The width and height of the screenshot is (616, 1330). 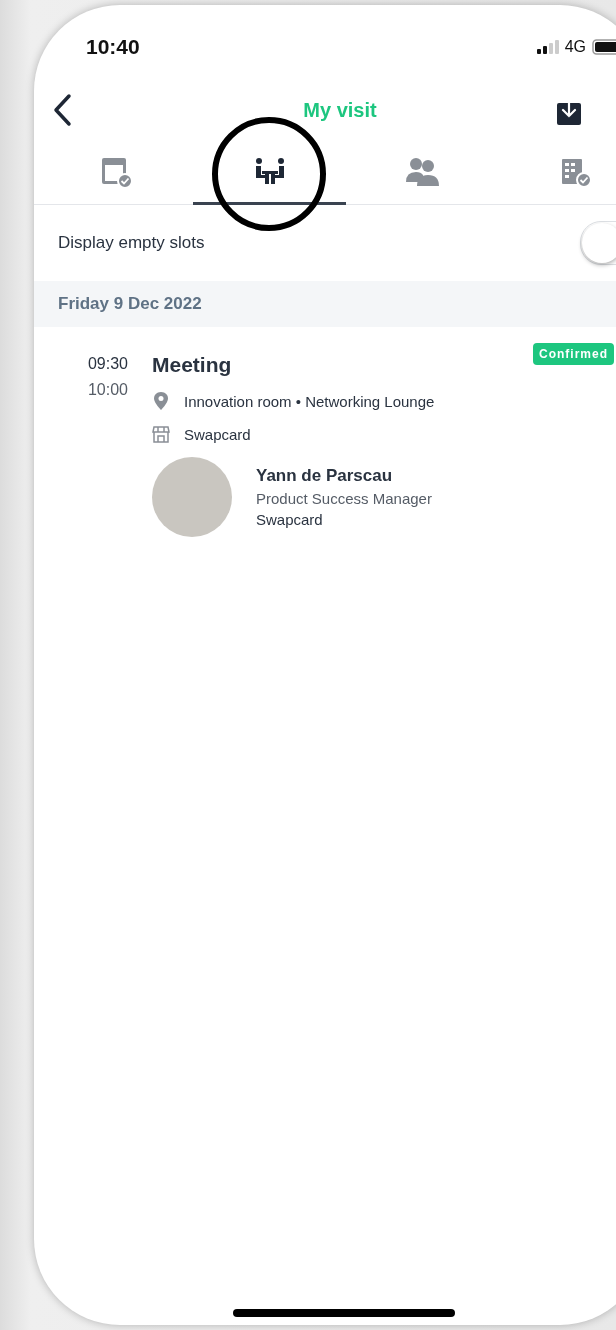 What do you see at coordinates (116, 172) in the screenshot?
I see `calendar-check-icon` at bounding box center [116, 172].